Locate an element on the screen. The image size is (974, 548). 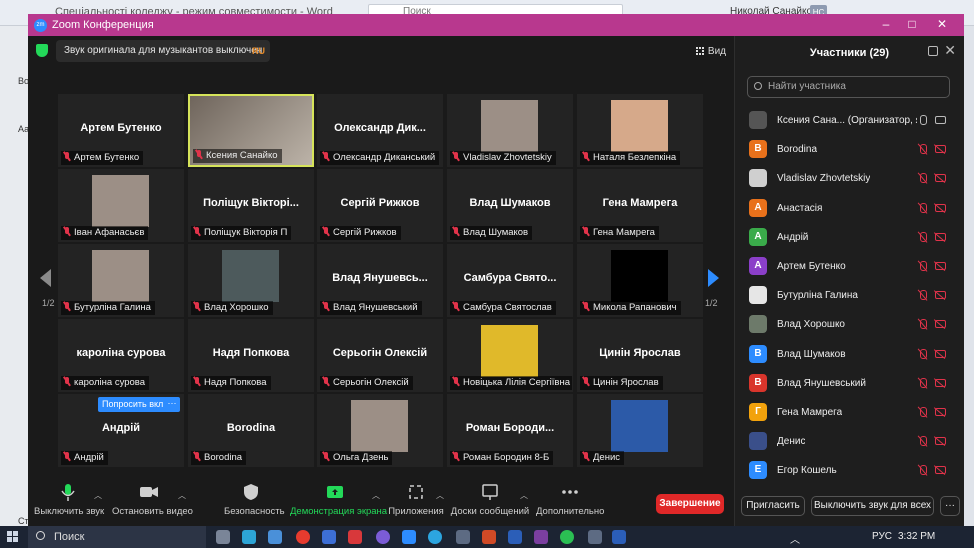
encryption-shield-icon is located at coordinates (42, 50).